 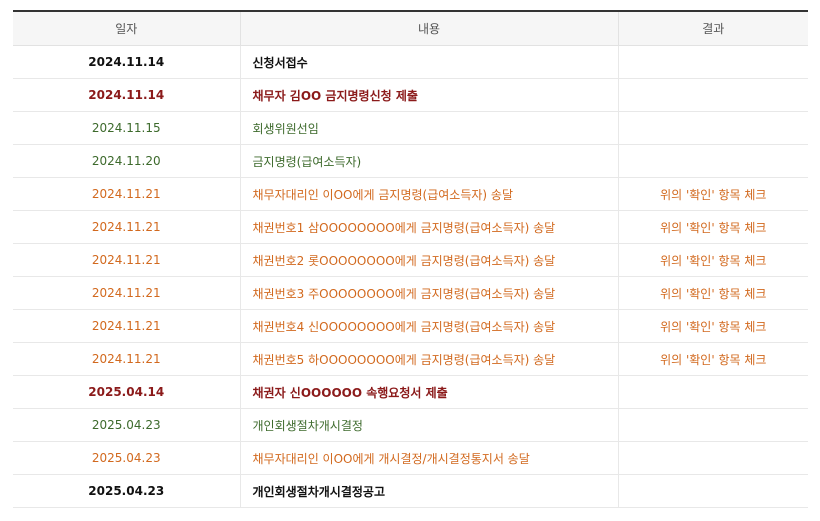 I want to click on table-row: 2025.04.14 채권자 신OOOOOO 속행요청서 제출, so click(x=410, y=392).